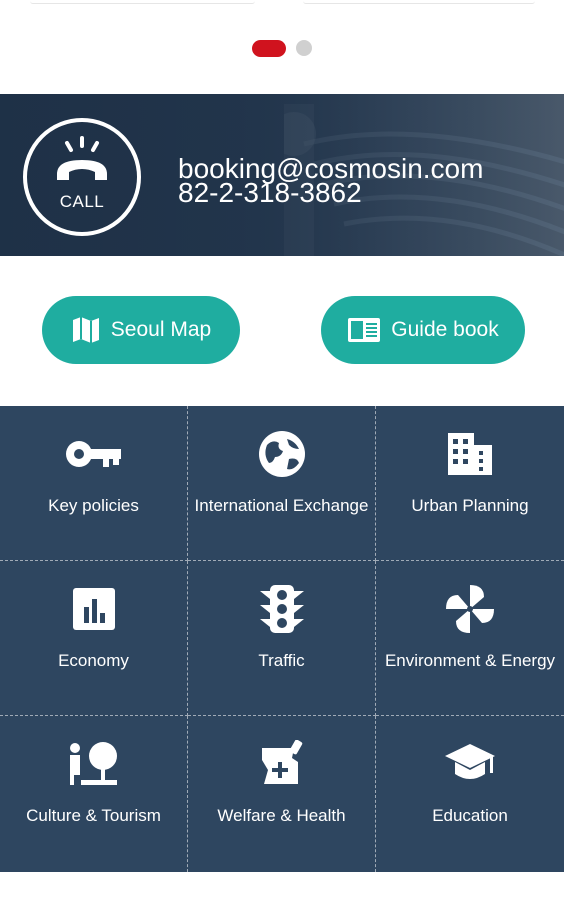  I want to click on category-label: International Exchange, so click(281, 505).